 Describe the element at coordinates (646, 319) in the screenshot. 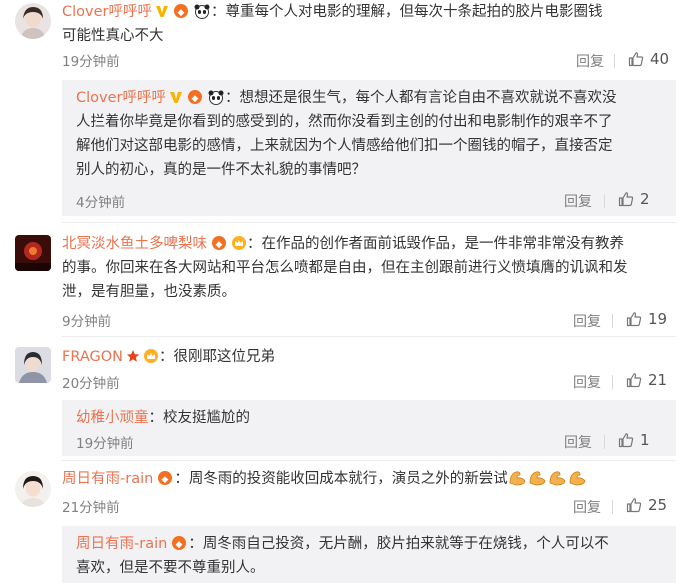

I see `like-button: 19` at that location.